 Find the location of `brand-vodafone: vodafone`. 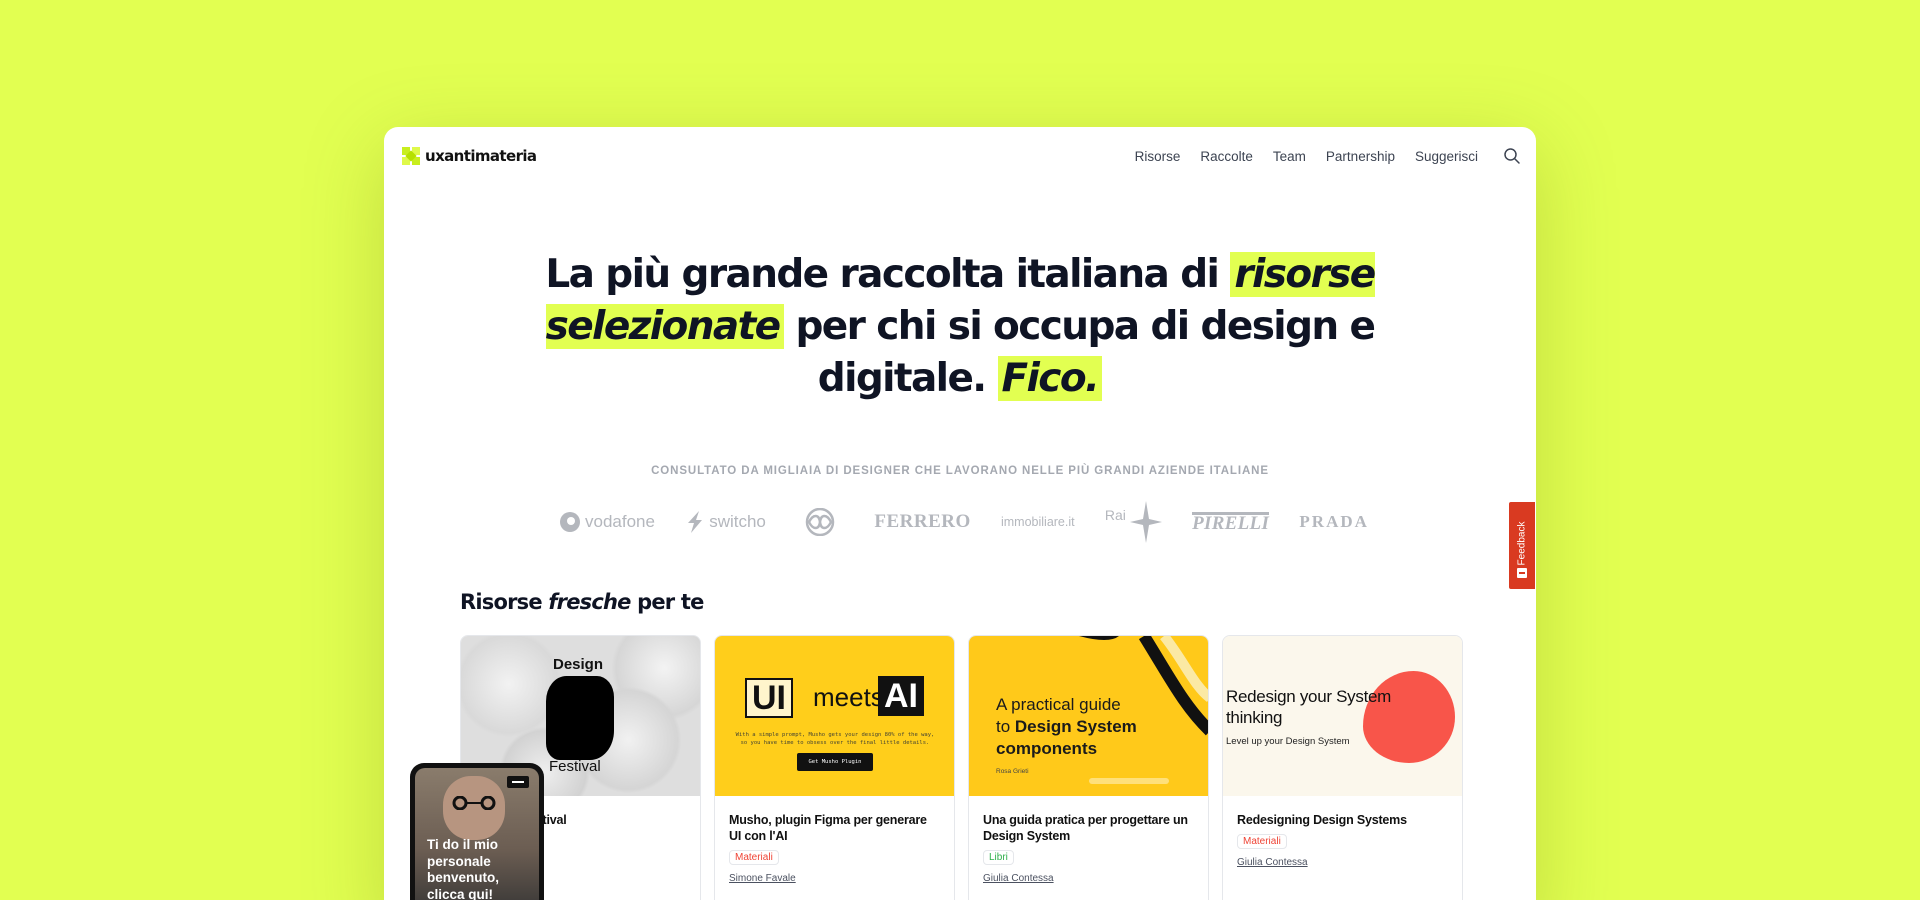

brand-vodafone: vodafone is located at coordinates (607, 522).